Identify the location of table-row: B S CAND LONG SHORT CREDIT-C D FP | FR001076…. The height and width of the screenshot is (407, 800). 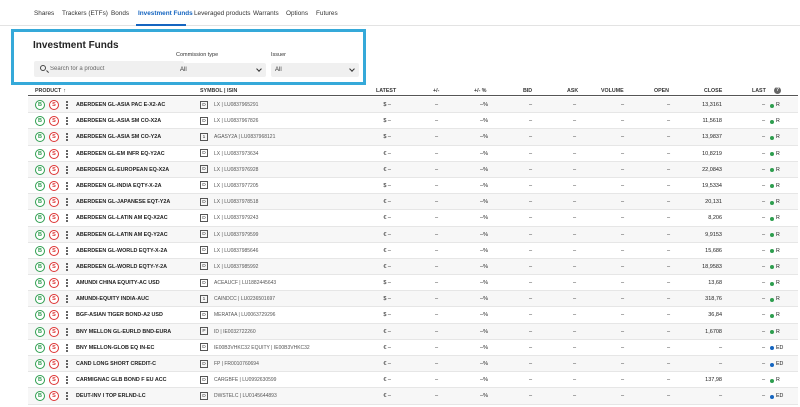
(413, 364).